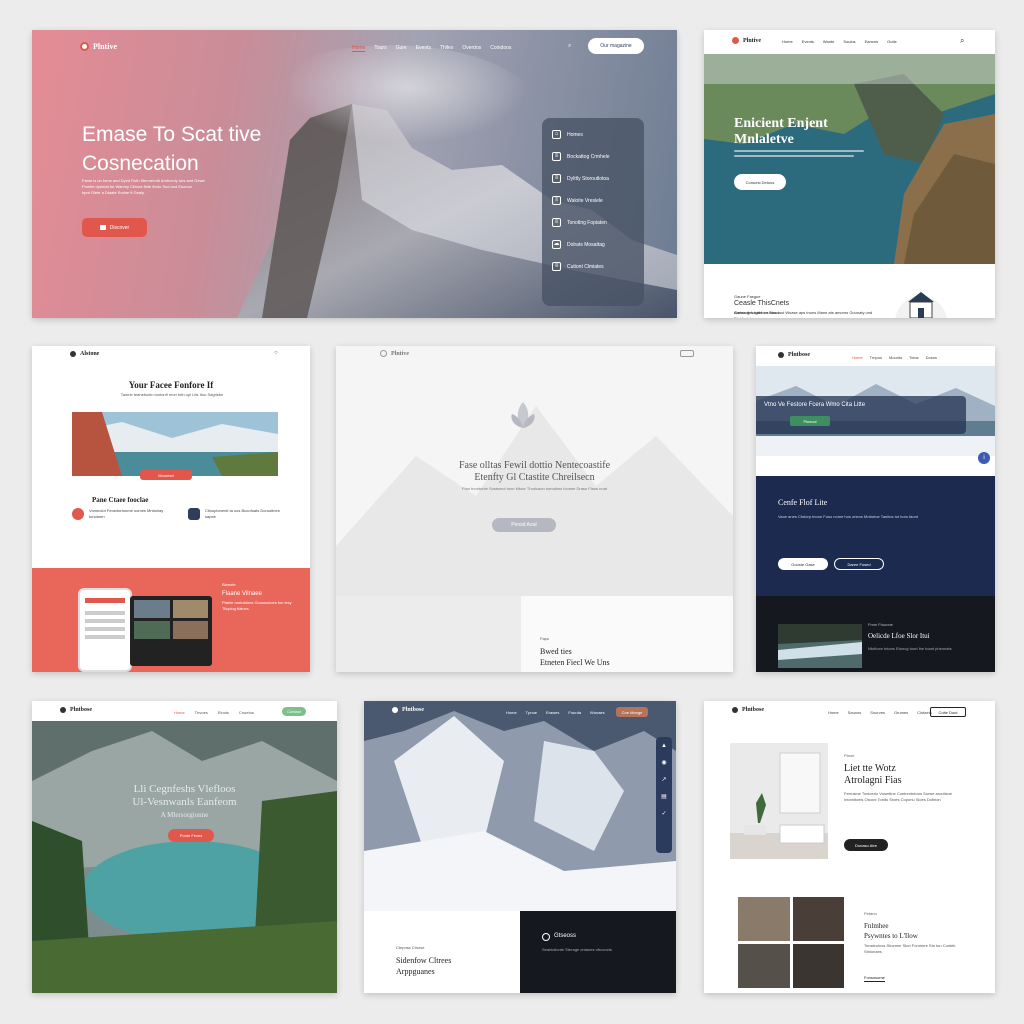 The image size is (1024, 1024). What do you see at coordinates (166, 475) in the screenshot?
I see `hero-tag: Mounted` at bounding box center [166, 475].